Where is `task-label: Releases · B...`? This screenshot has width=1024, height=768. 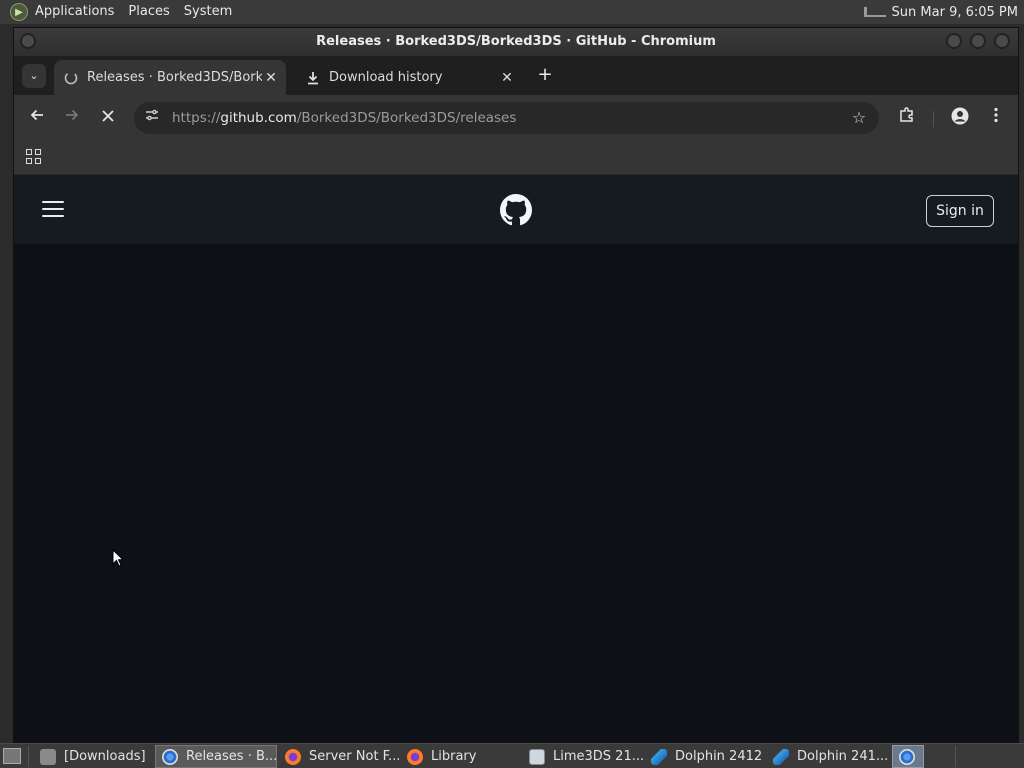 task-label: Releases · B... is located at coordinates (231, 756).